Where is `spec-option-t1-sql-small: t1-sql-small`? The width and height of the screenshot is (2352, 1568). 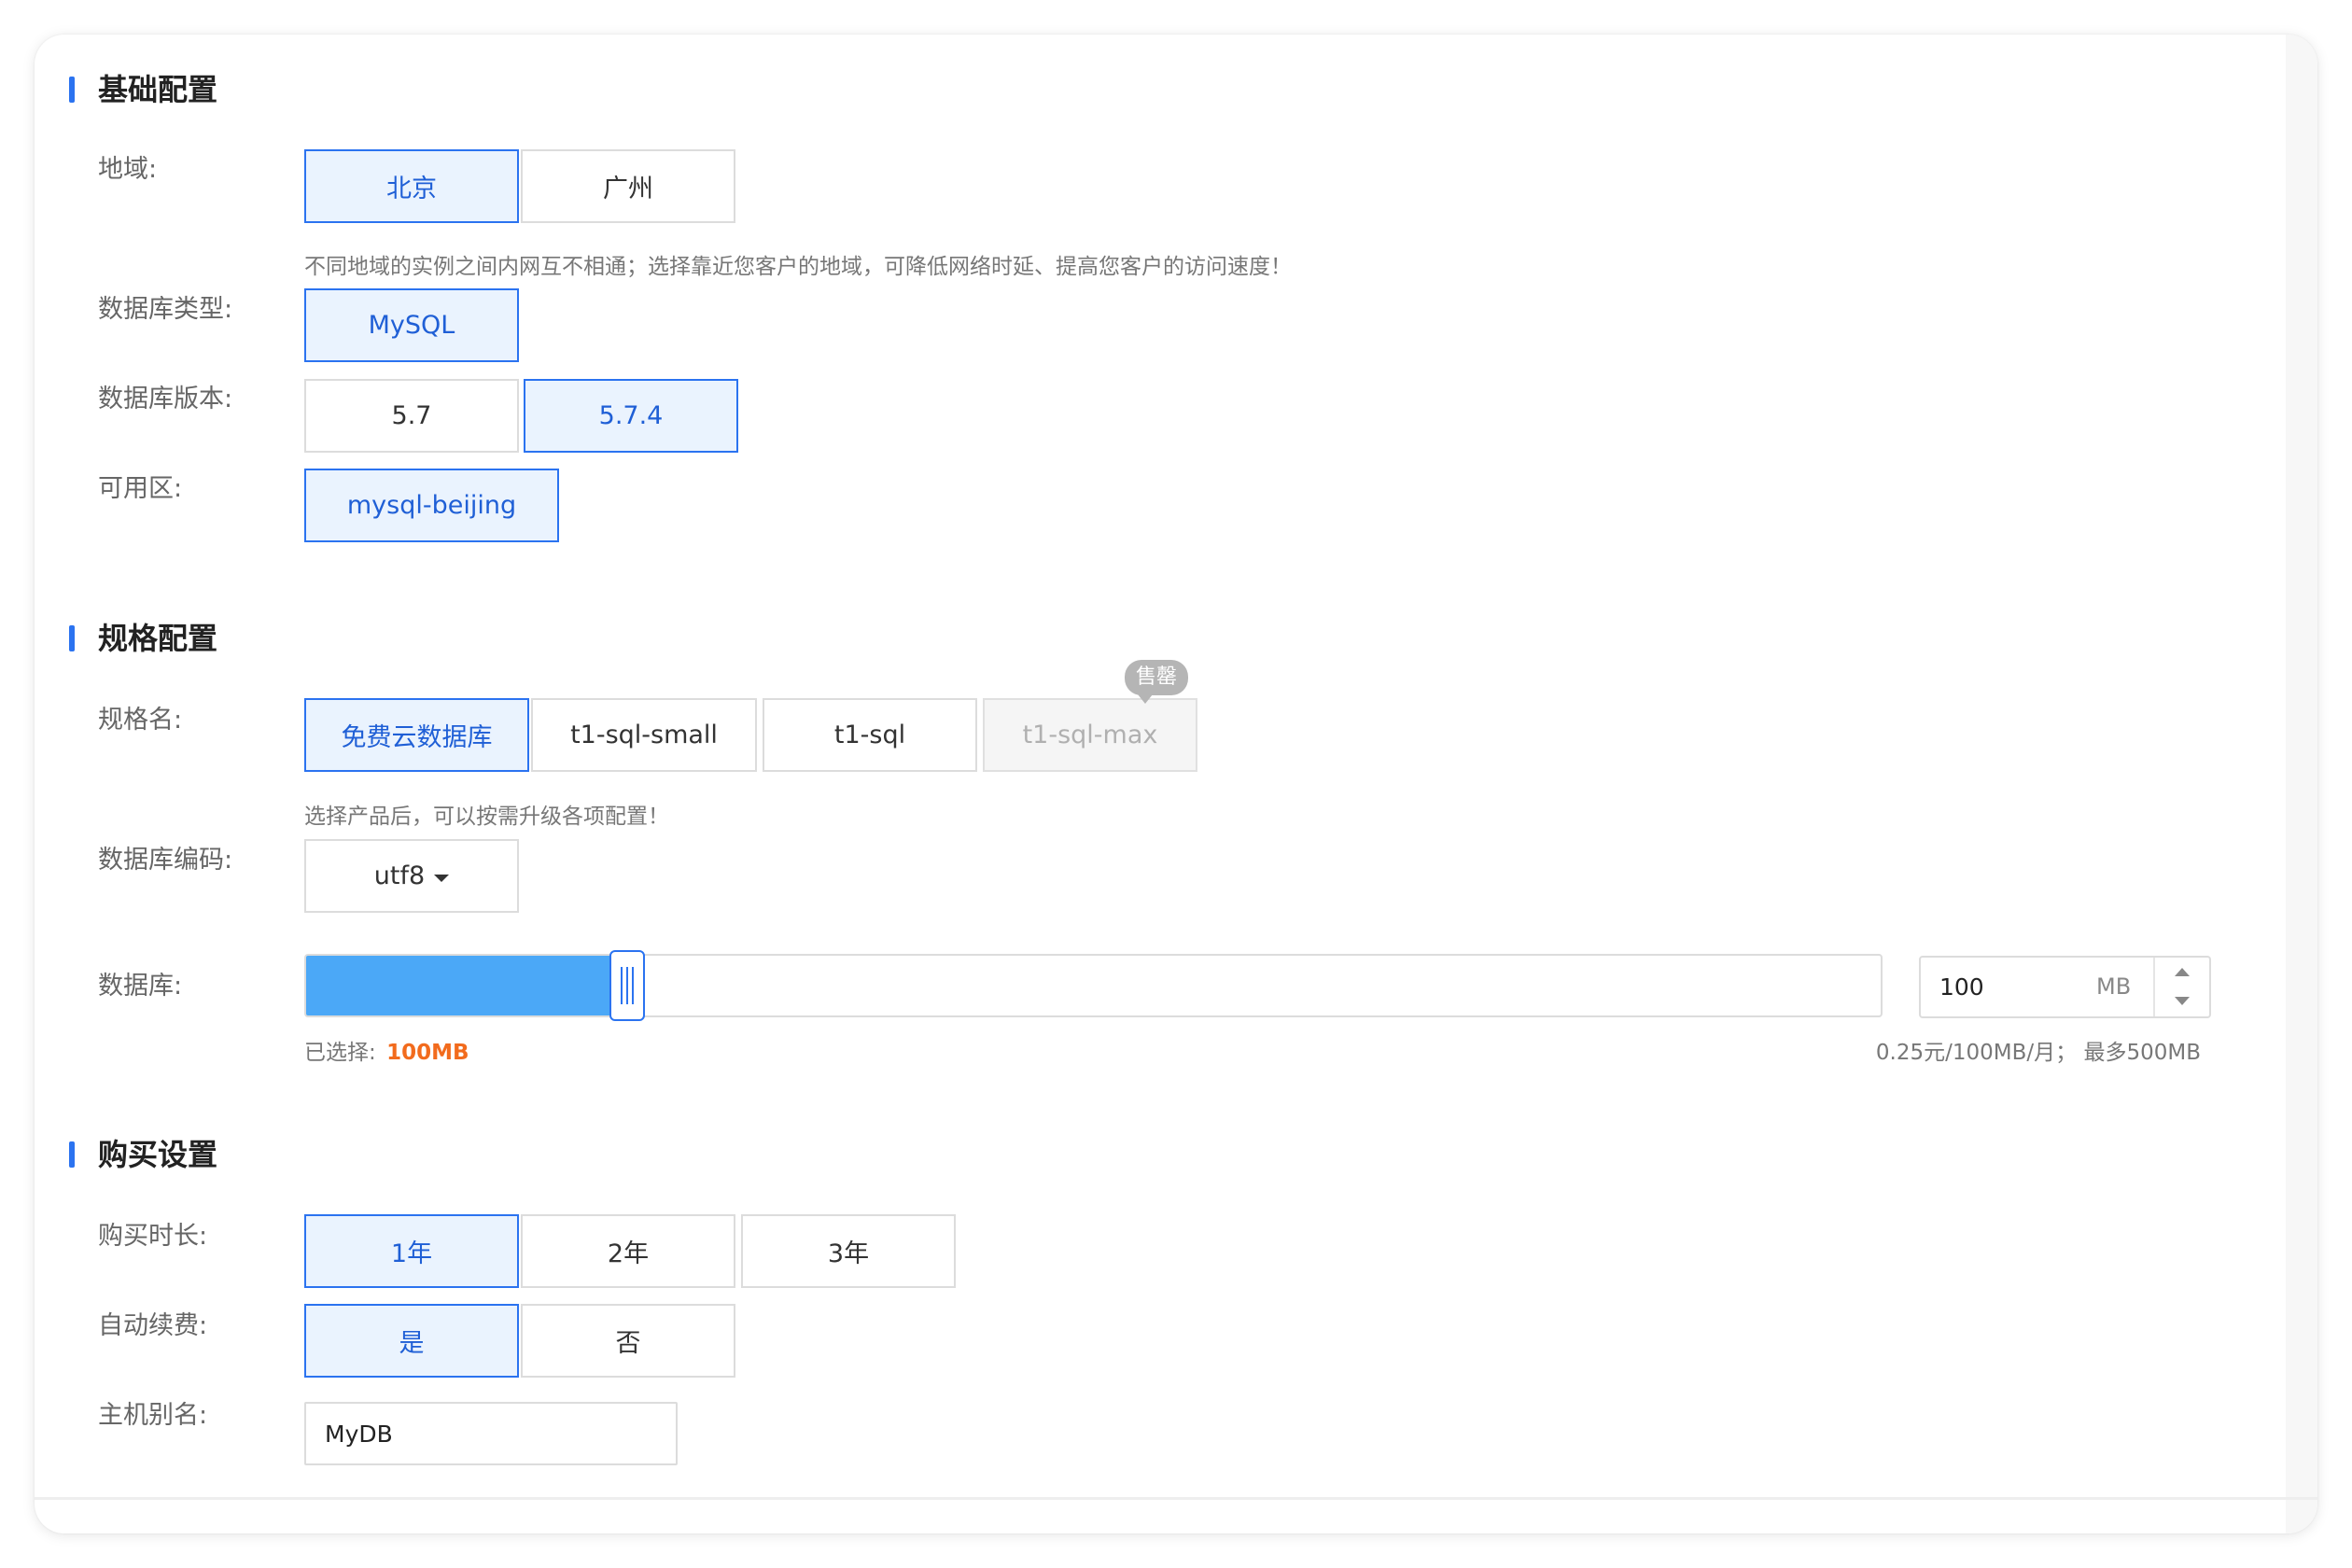
spec-option-t1-sql-small: t1-sql-small is located at coordinates (644, 735).